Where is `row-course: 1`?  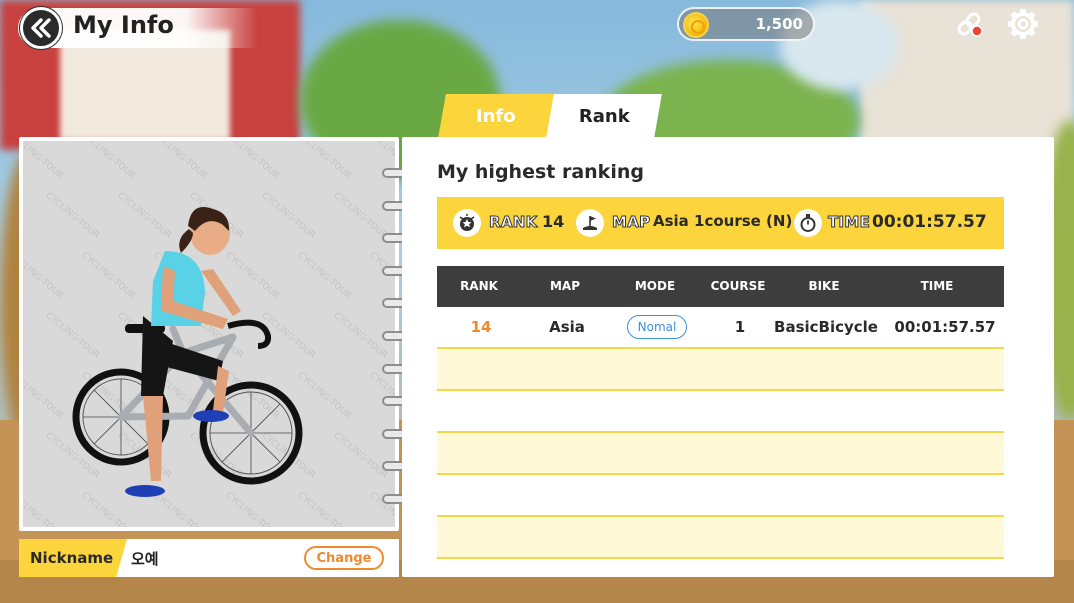
row-course: 1 is located at coordinates (740, 327).